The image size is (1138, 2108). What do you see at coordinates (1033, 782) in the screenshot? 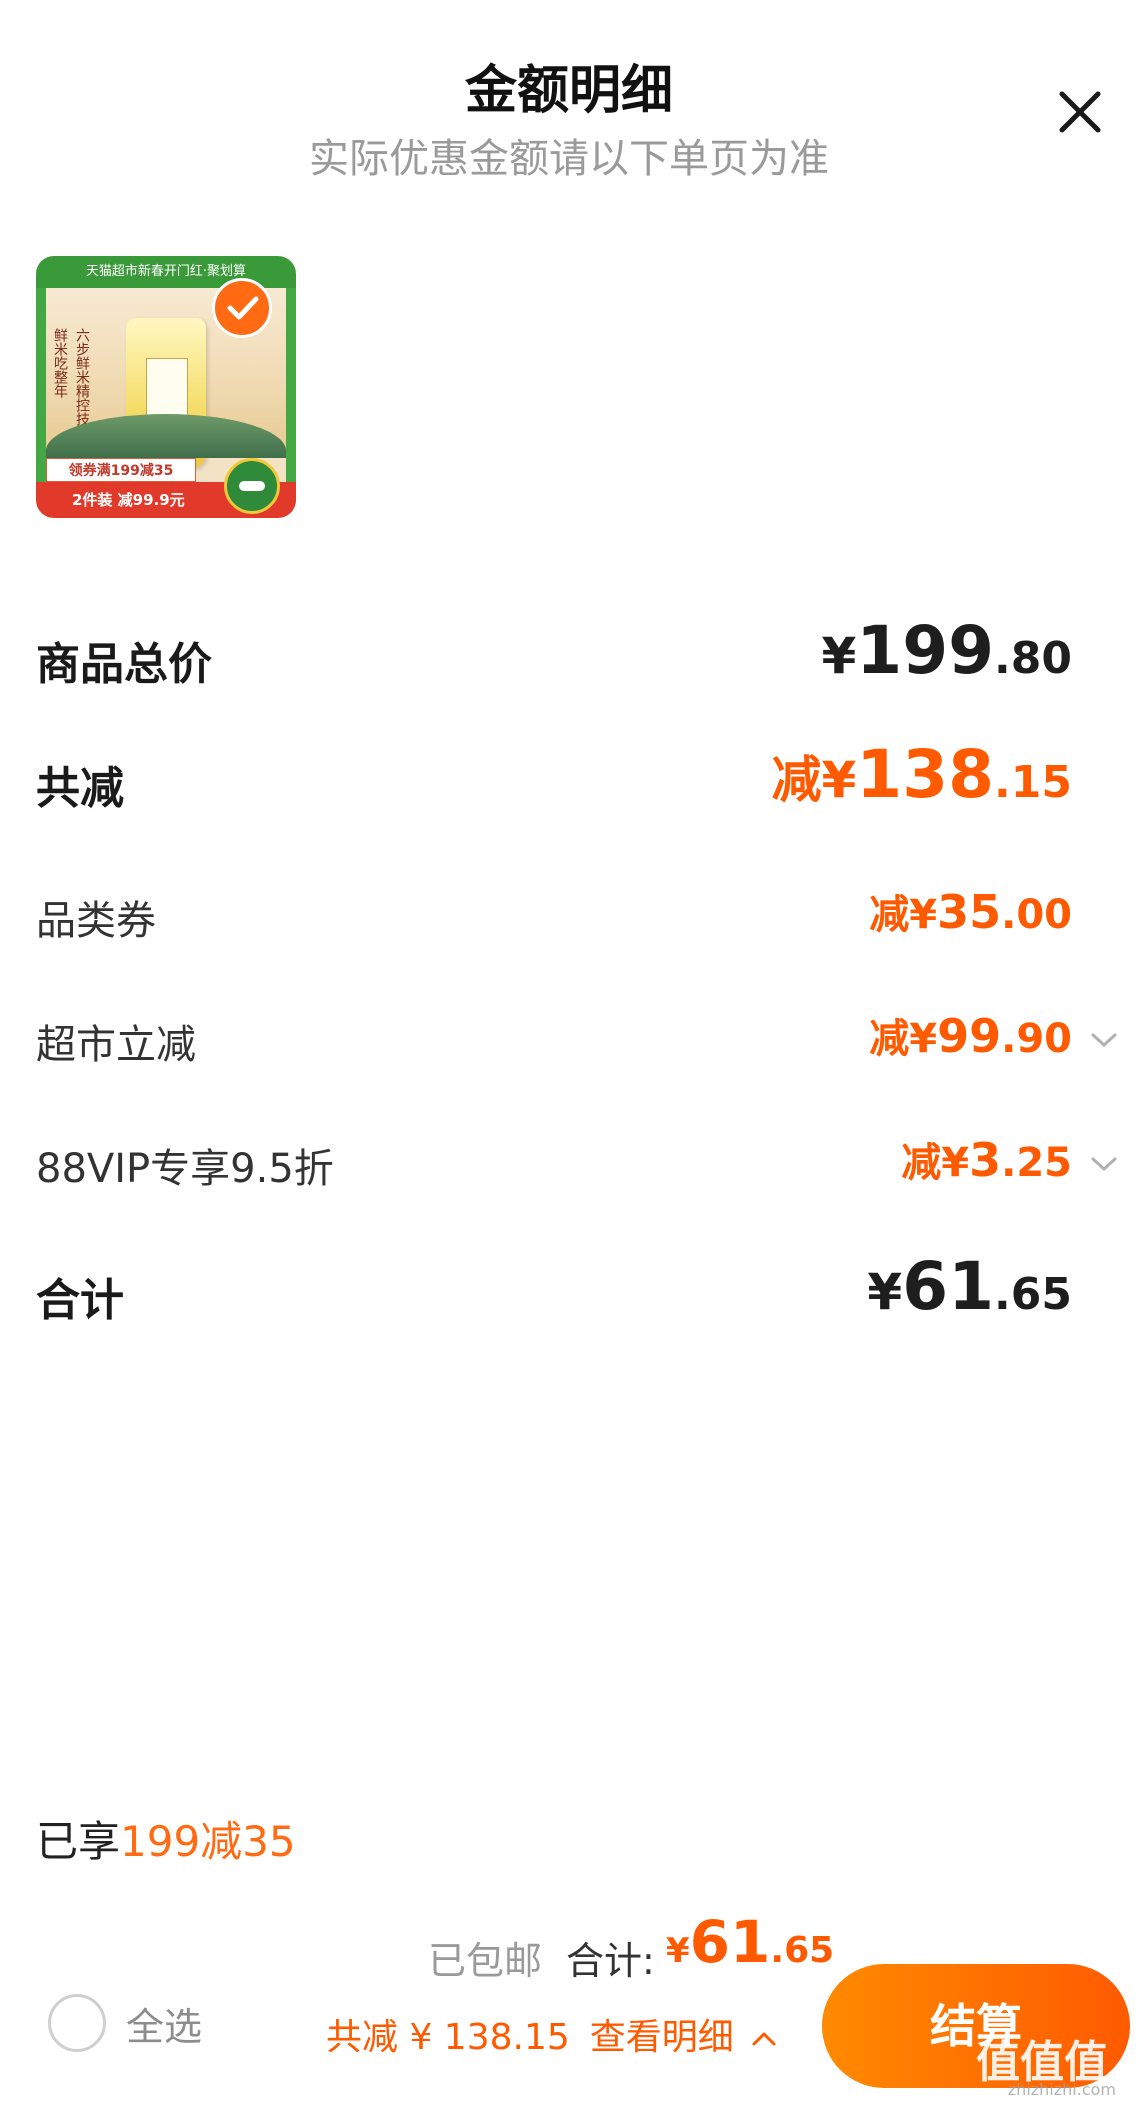
I see `total-discount-dec: .15` at bounding box center [1033, 782].